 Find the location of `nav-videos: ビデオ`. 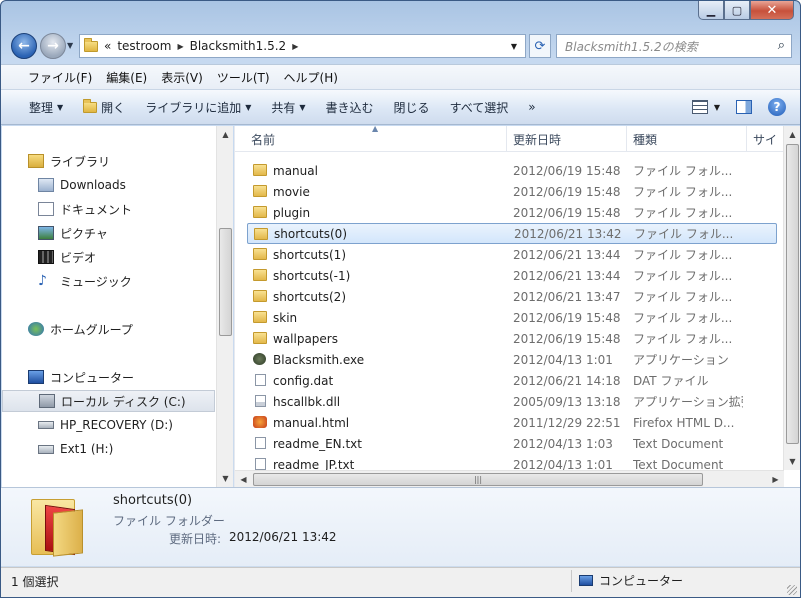

nav-videos: ビデオ is located at coordinates (108, 257).